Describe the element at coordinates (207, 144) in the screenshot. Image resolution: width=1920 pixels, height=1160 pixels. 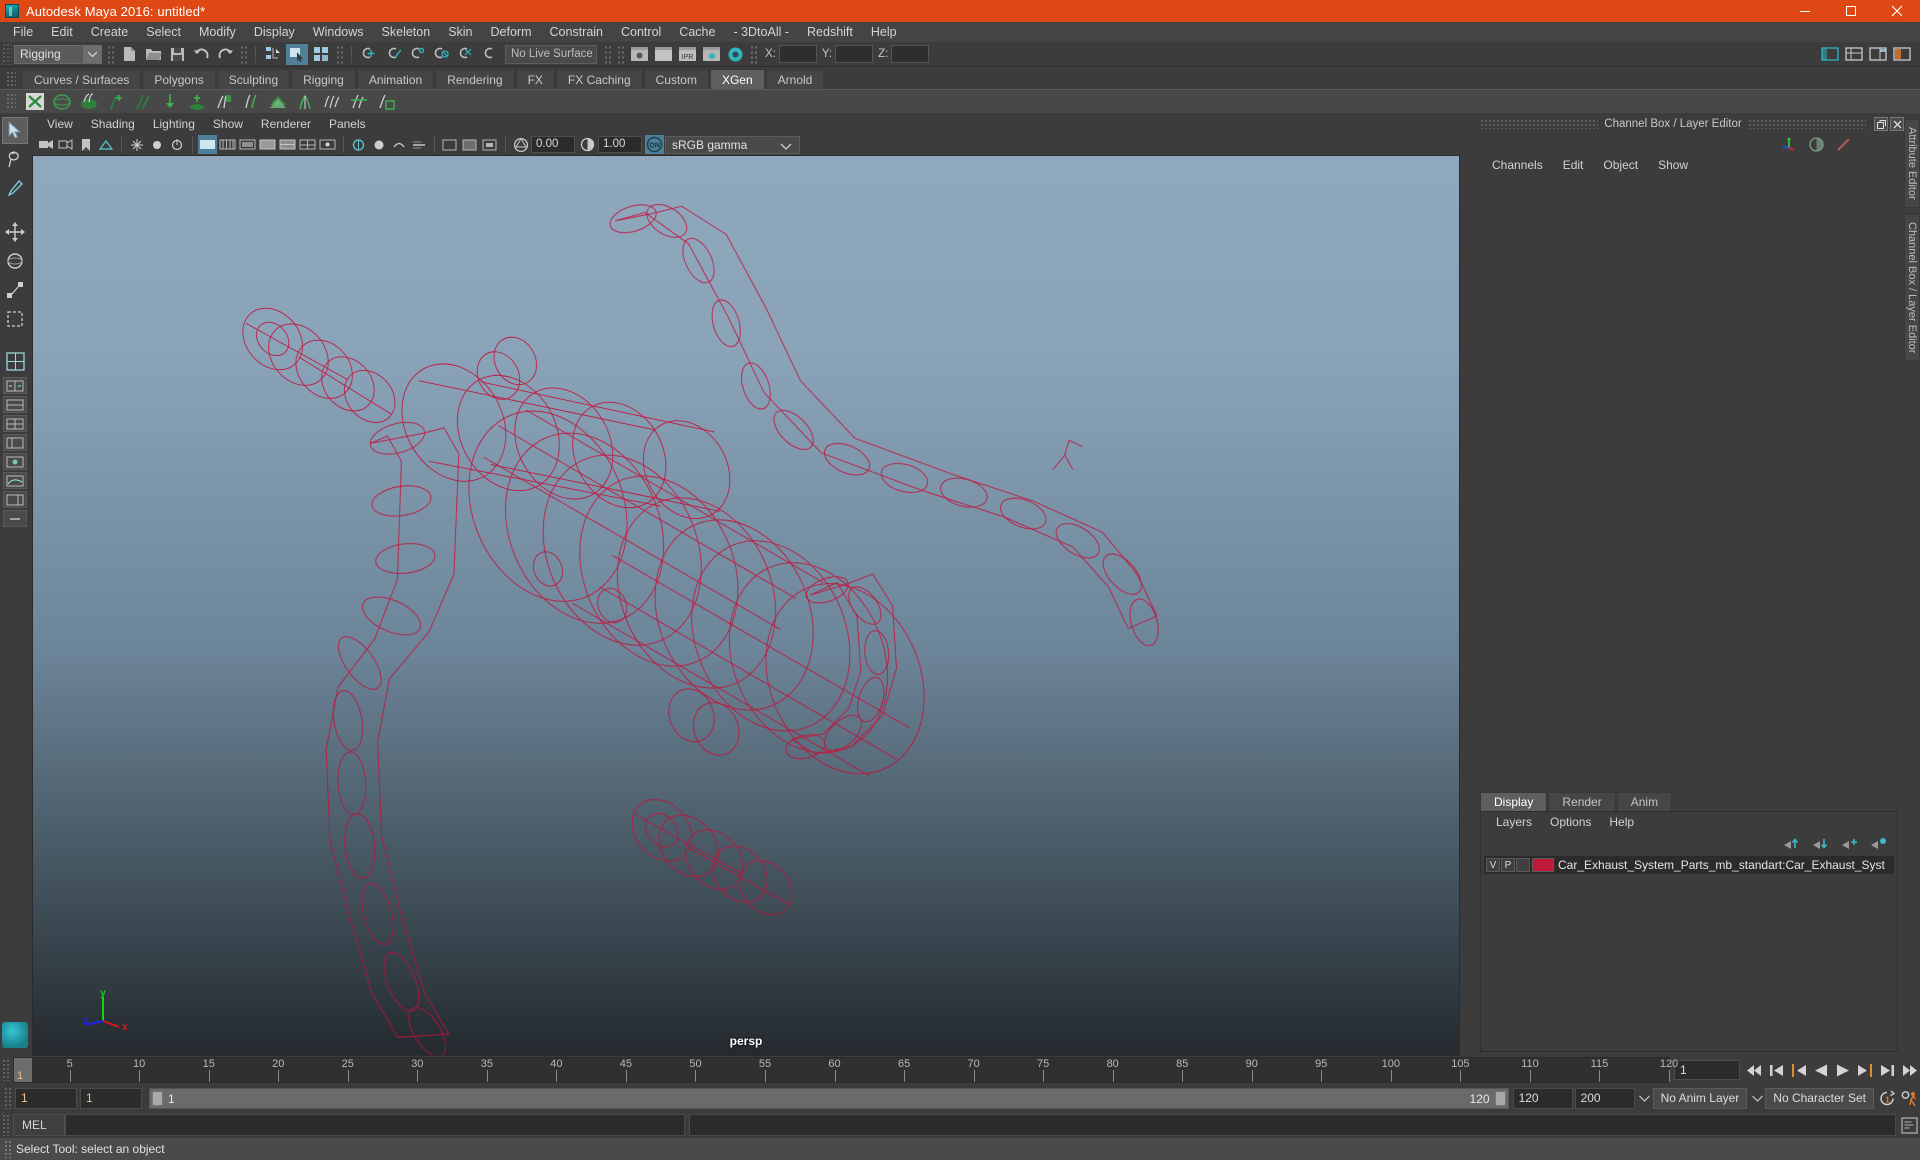
I see `wireframe-shading-icon` at that location.